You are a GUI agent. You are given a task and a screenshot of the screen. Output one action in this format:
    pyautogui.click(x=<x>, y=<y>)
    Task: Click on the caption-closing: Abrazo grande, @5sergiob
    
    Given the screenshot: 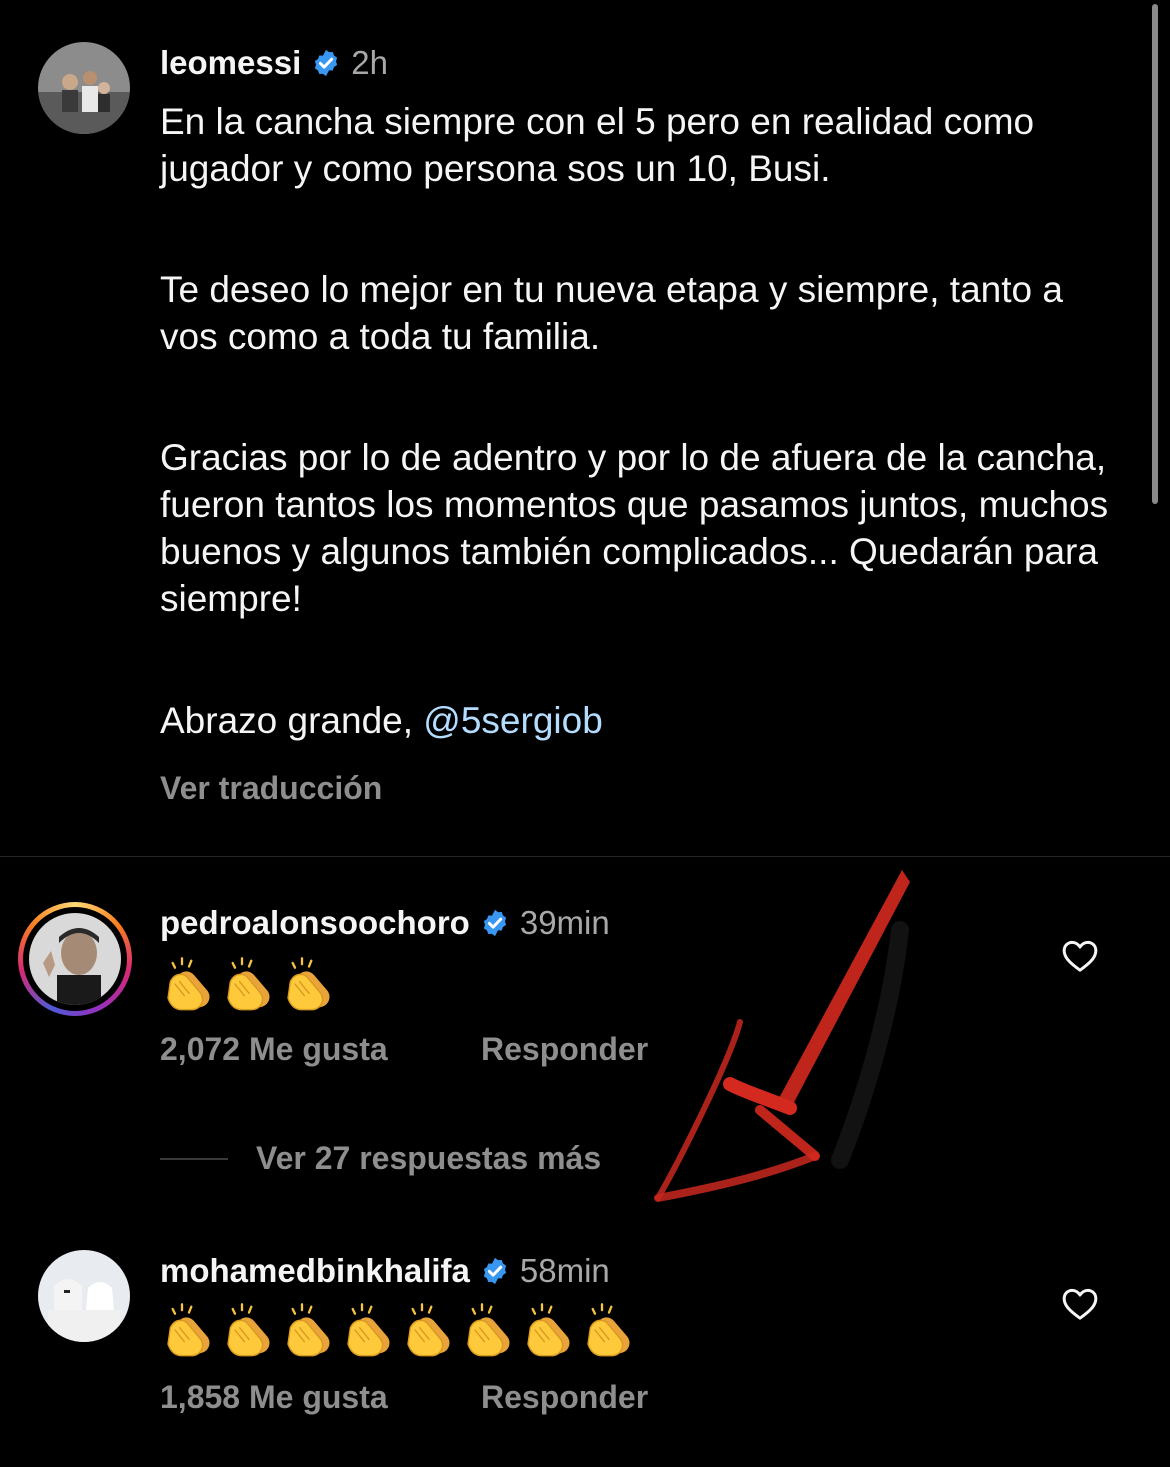 What is the action you would take?
    pyautogui.click(x=640, y=720)
    